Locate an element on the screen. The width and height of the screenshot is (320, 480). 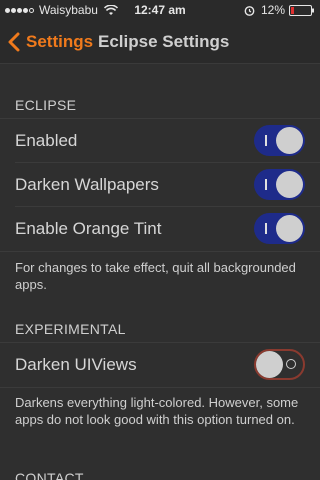
toggle-off-mark-icon is located at coordinates (291, 364).